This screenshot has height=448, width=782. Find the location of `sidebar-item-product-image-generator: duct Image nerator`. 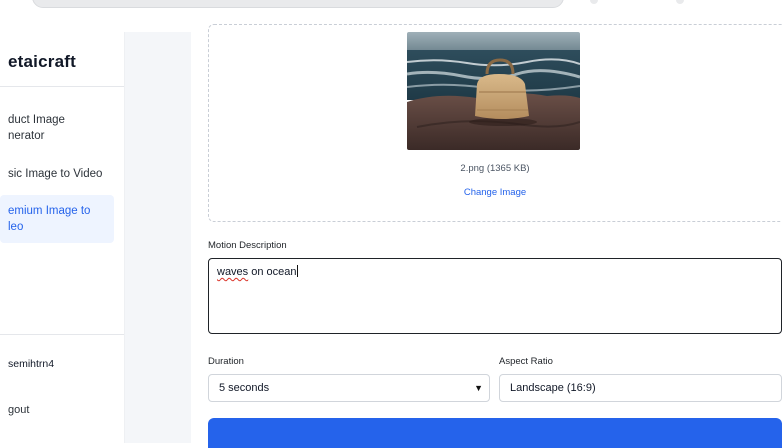

sidebar-item-product-image-generator: duct Image nerator is located at coordinates (57, 128).